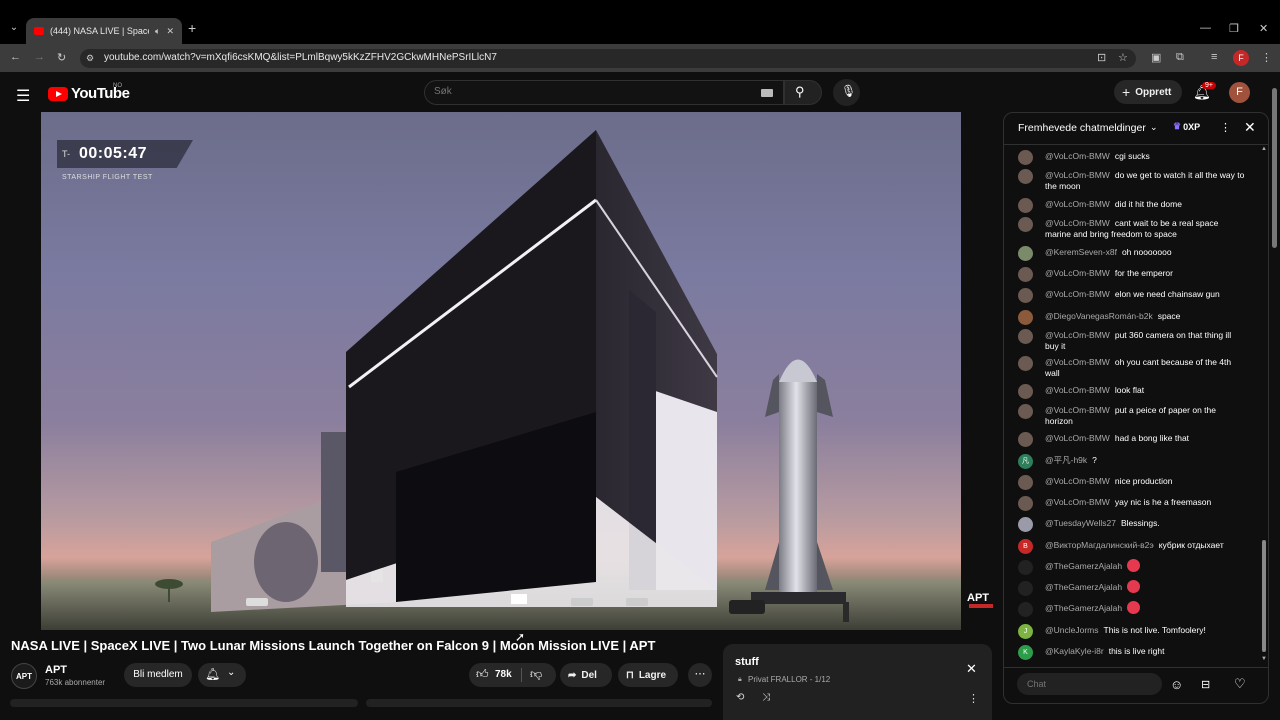 This screenshot has width=1280, height=720. I want to click on account-avatar: F, so click(1239, 92).